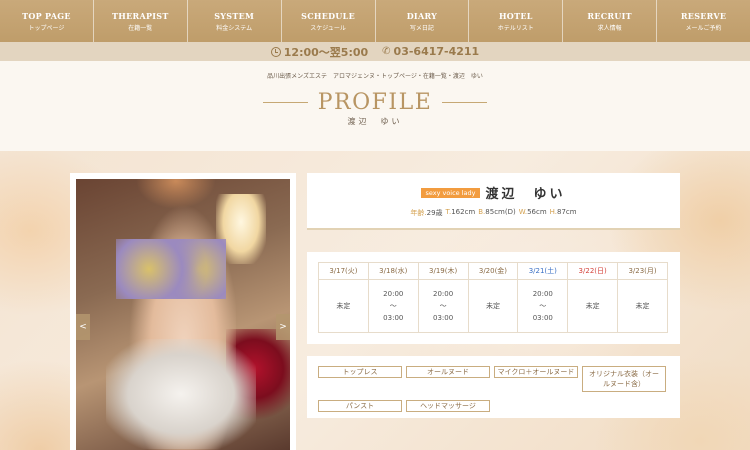 This screenshot has width=750, height=450. What do you see at coordinates (234, 28) in the screenshot?
I see `nav-item-sublabel: 料金システム` at bounding box center [234, 28].